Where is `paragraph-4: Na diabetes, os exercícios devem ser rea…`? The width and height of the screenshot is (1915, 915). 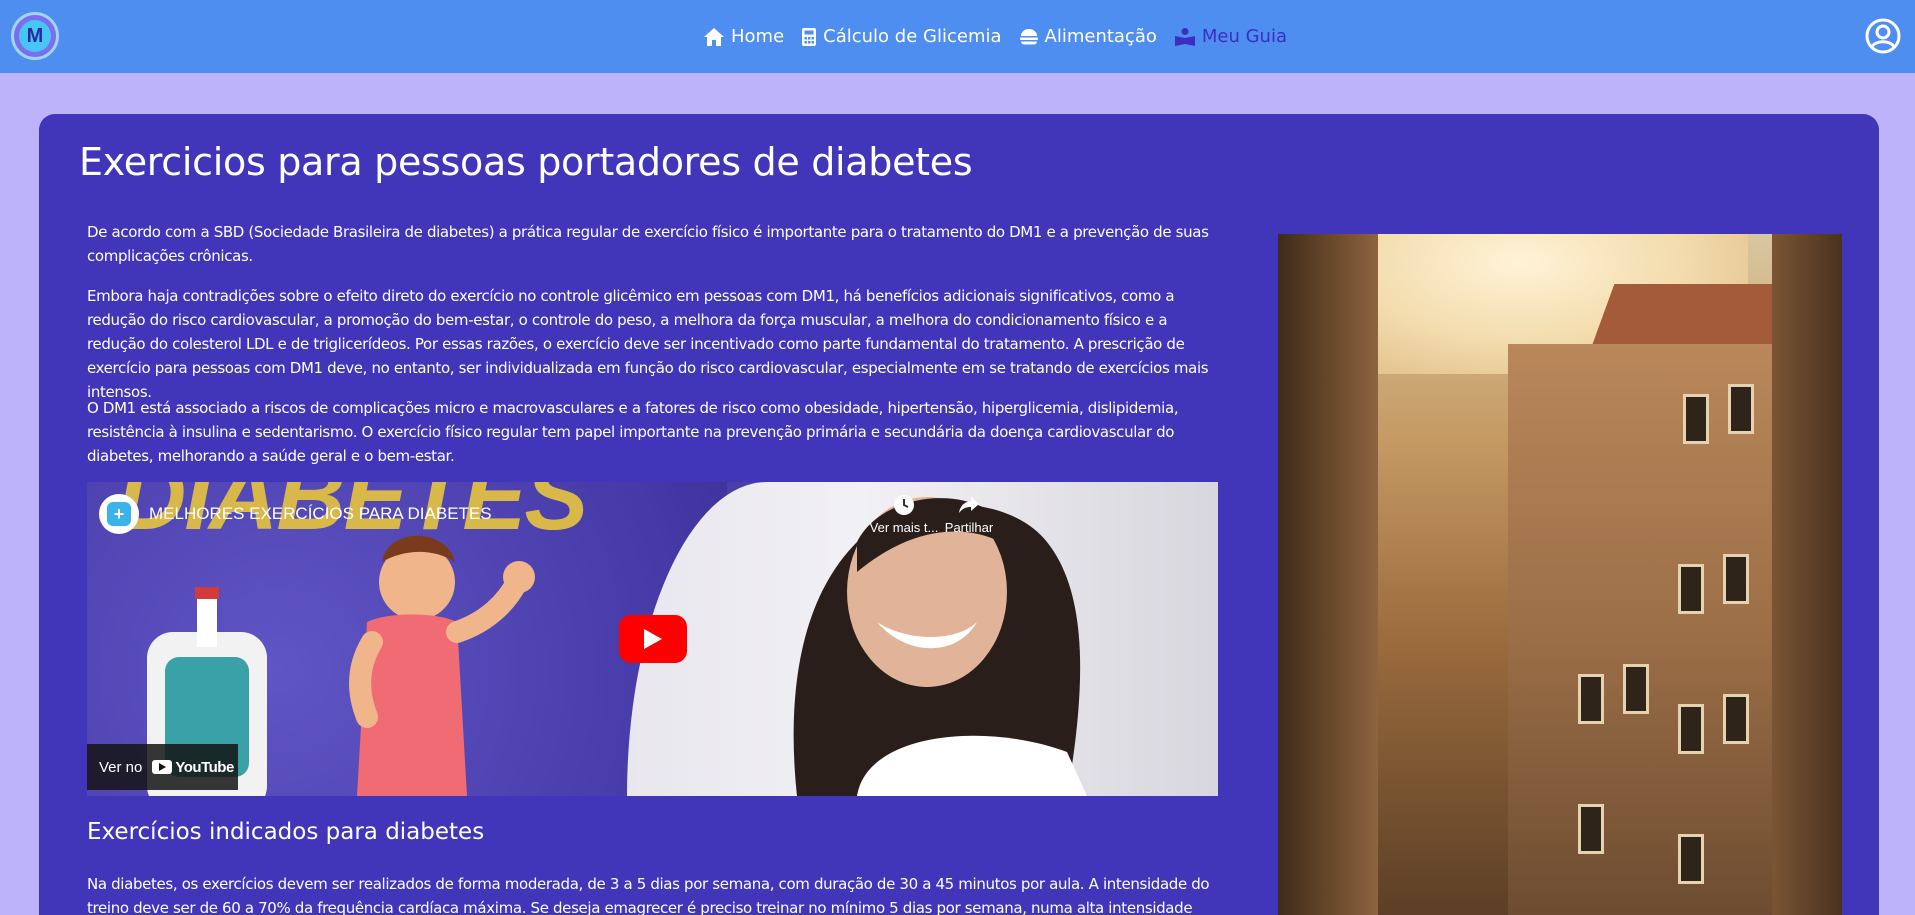
paragraph-4: Na diabetes, os exercícios devem ser rea… is located at coordinates (648, 895).